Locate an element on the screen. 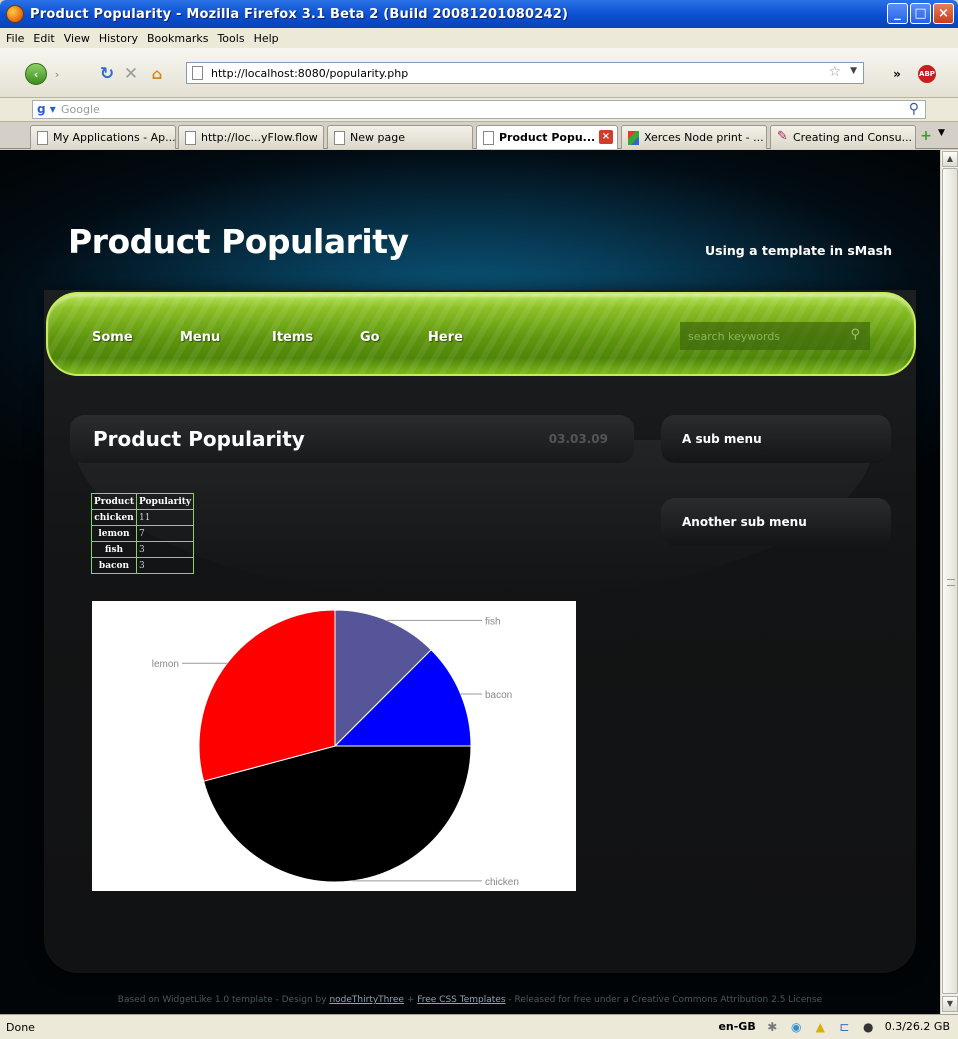 This screenshot has height=1039, width=958. slice-label: chicken is located at coordinates (502, 882).